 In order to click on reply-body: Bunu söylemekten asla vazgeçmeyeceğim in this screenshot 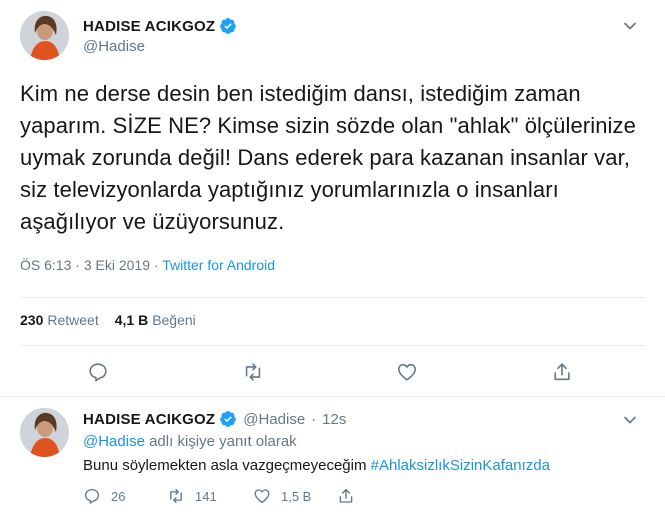, I will do `click(225, 465)`.